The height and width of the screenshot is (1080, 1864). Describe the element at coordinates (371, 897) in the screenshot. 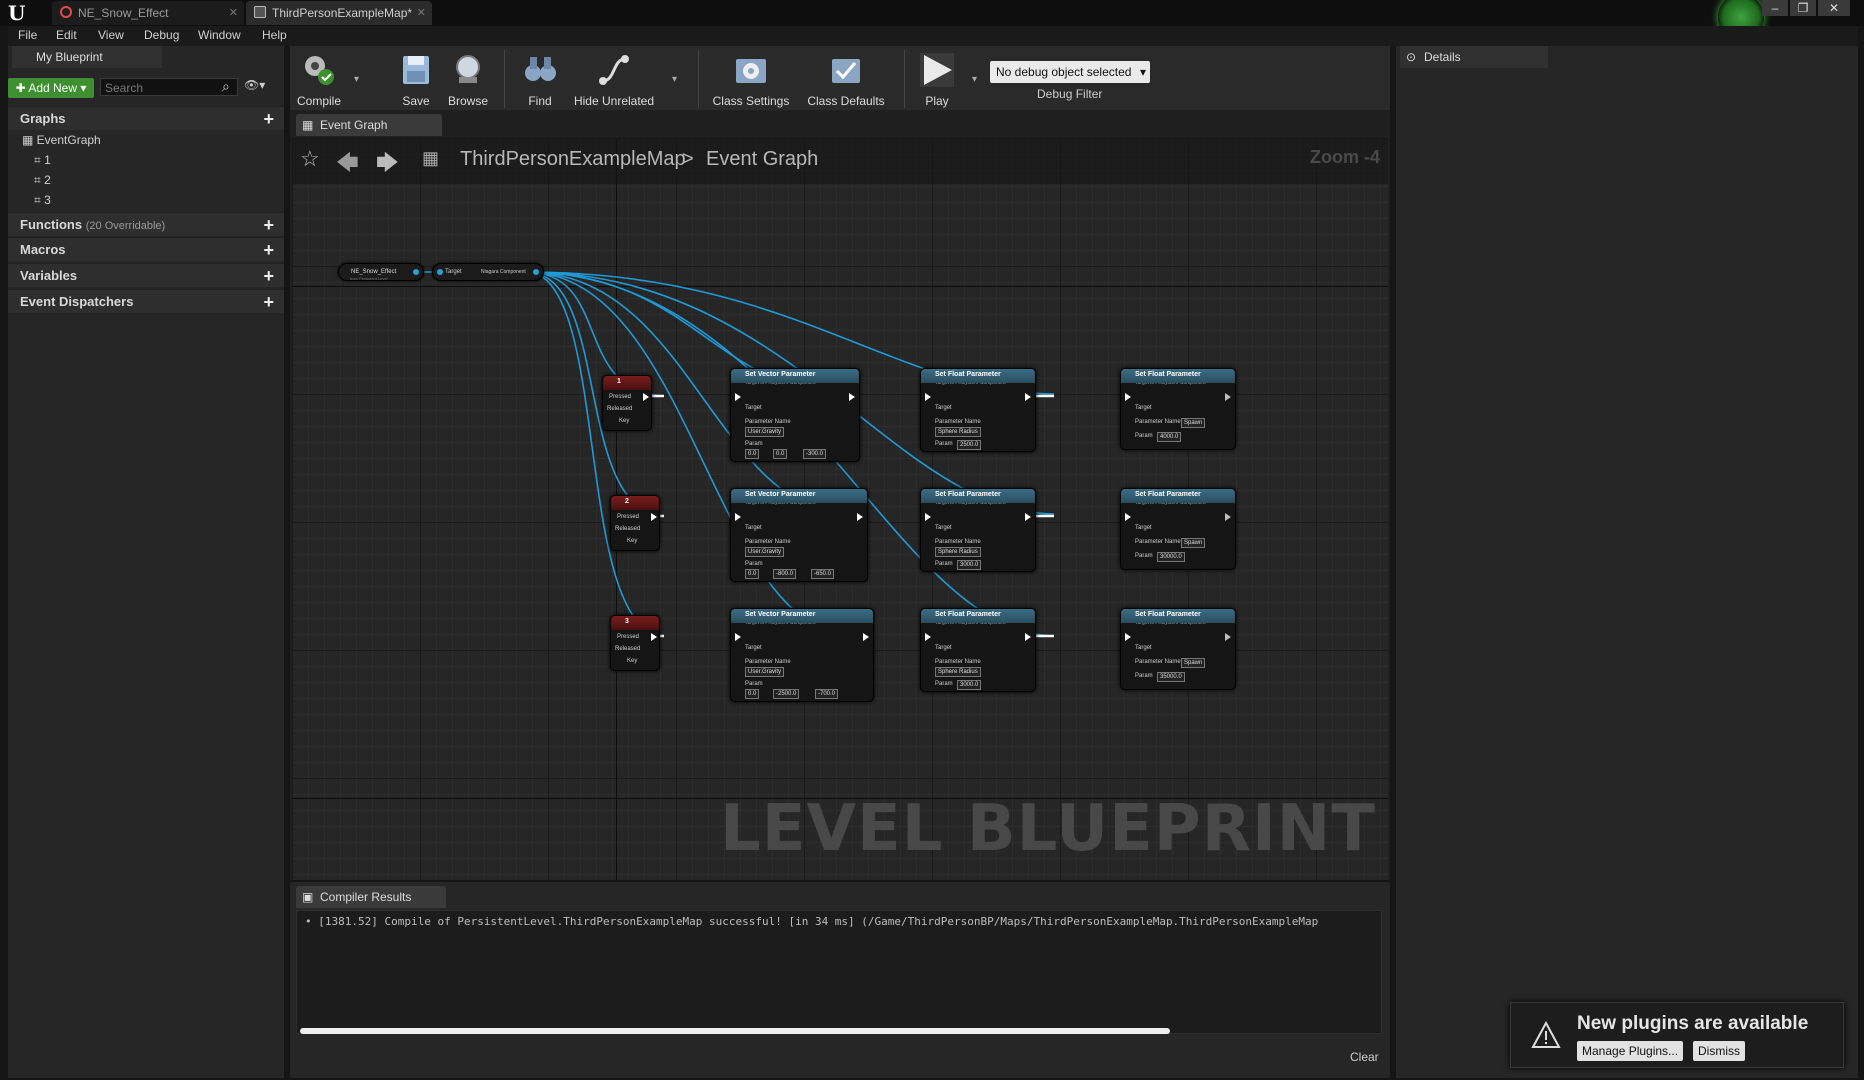

I see `tab-compiler-results: ▣ Compiler Results` at that location.